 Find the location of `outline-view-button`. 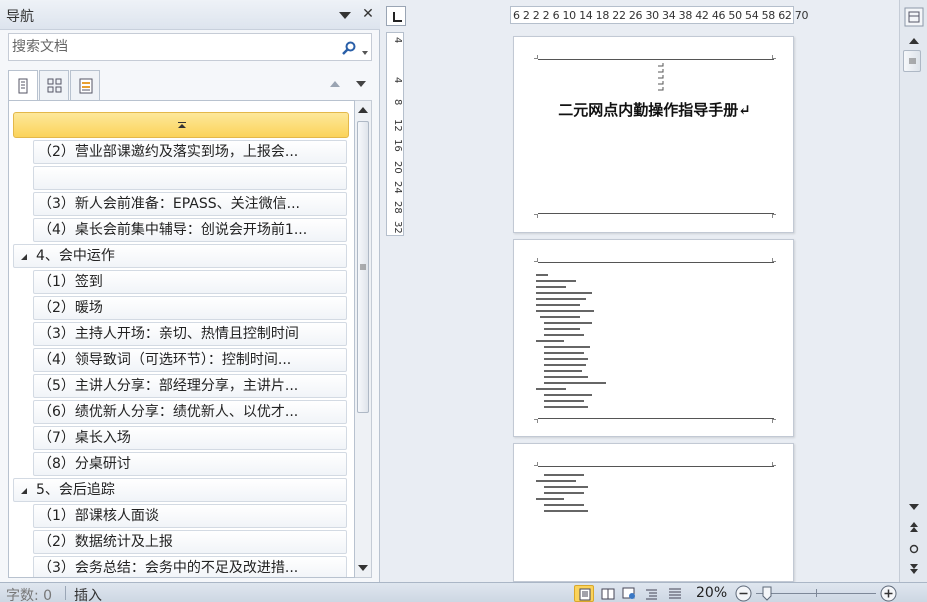

outline-view-button is located at coordinates (652, 593).